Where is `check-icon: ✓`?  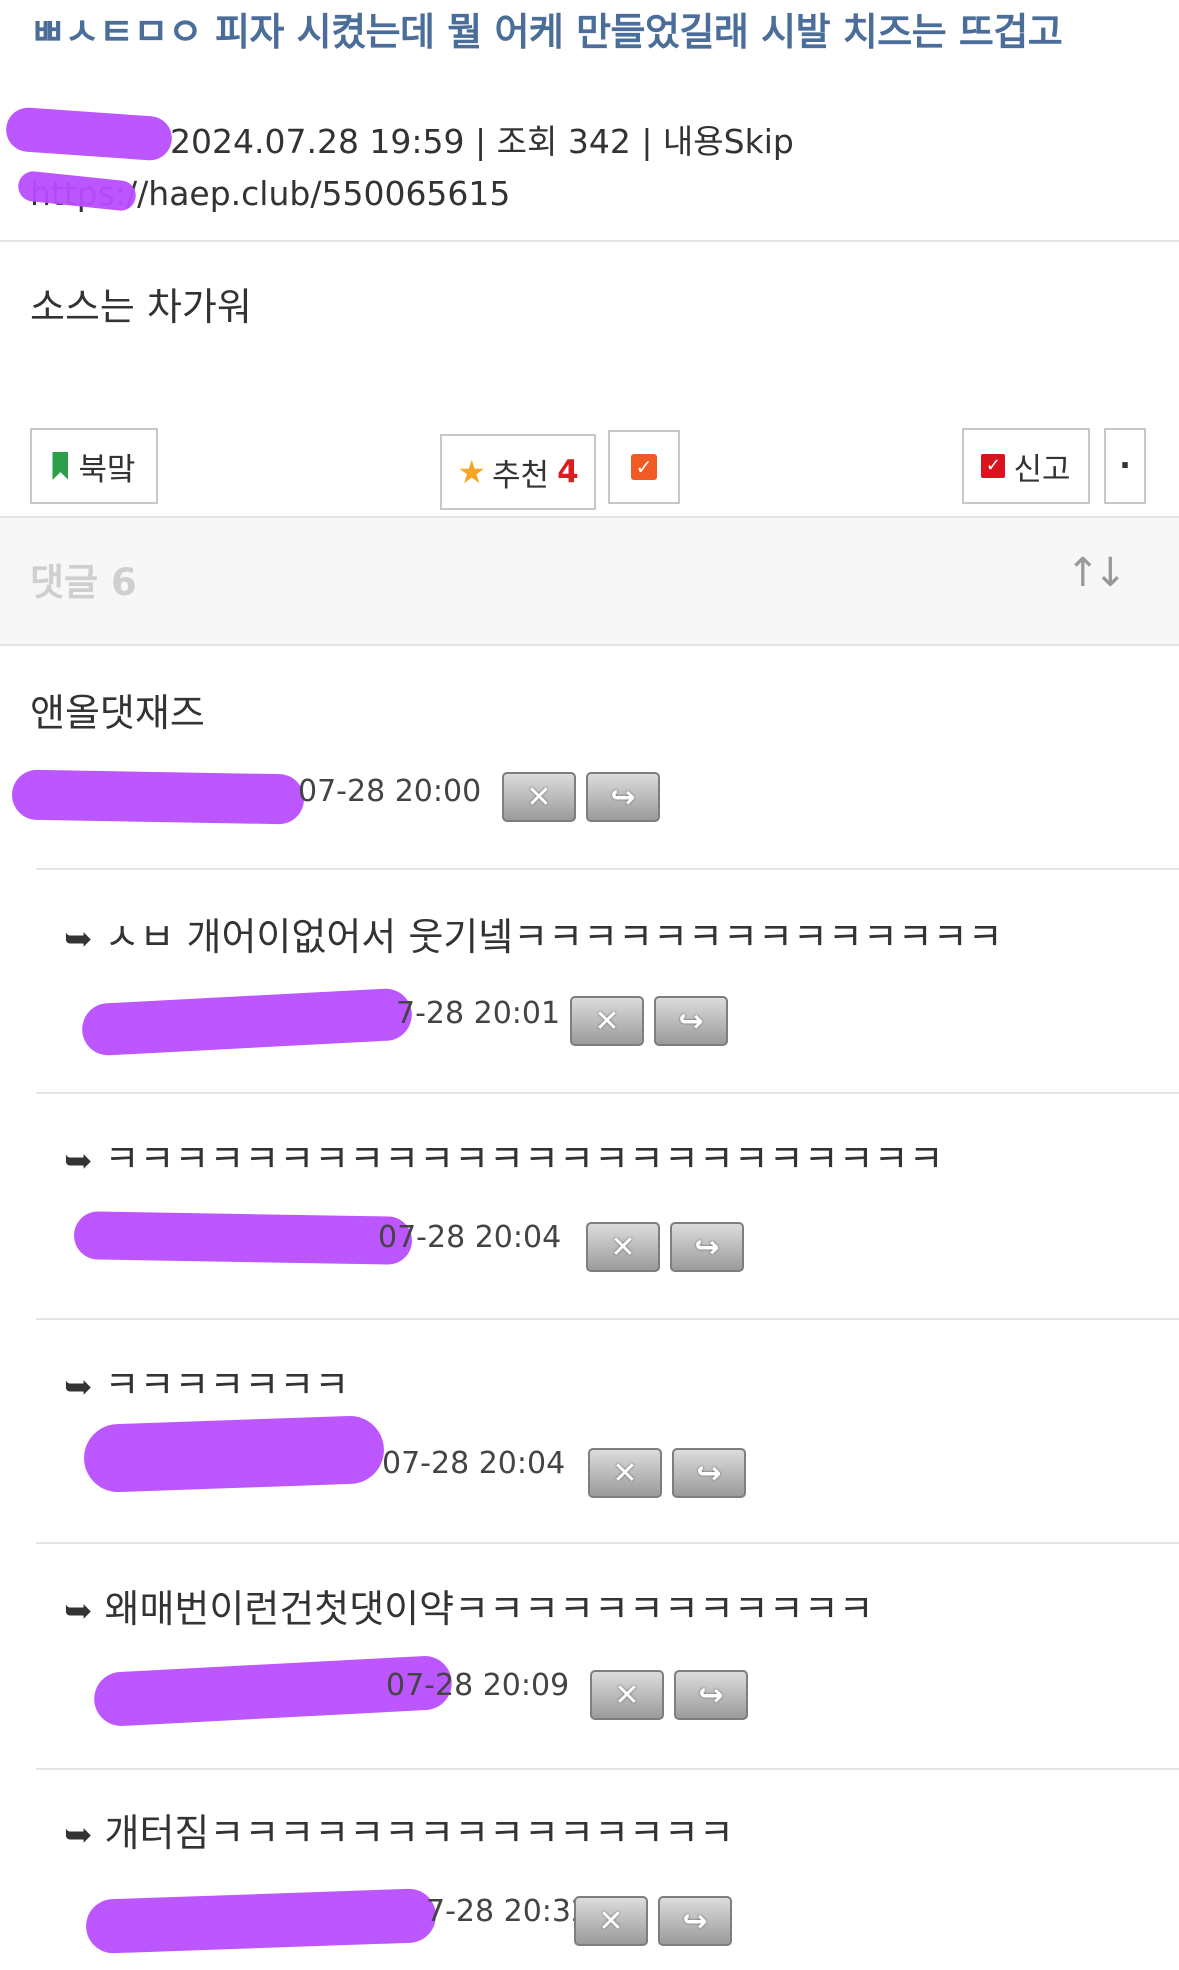 check-icon: ✓ is located at coordinates (644, 467).